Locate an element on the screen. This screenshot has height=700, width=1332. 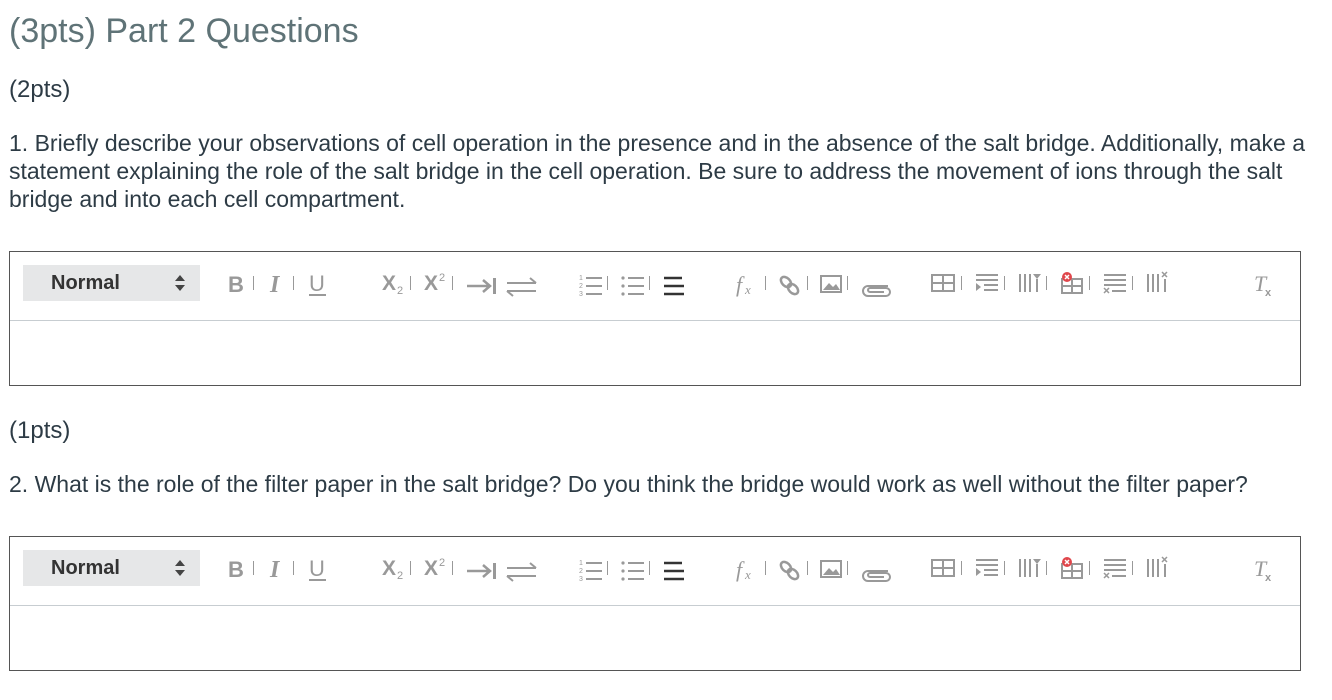
svg-text: 2 is located at coordinates (400, 291).